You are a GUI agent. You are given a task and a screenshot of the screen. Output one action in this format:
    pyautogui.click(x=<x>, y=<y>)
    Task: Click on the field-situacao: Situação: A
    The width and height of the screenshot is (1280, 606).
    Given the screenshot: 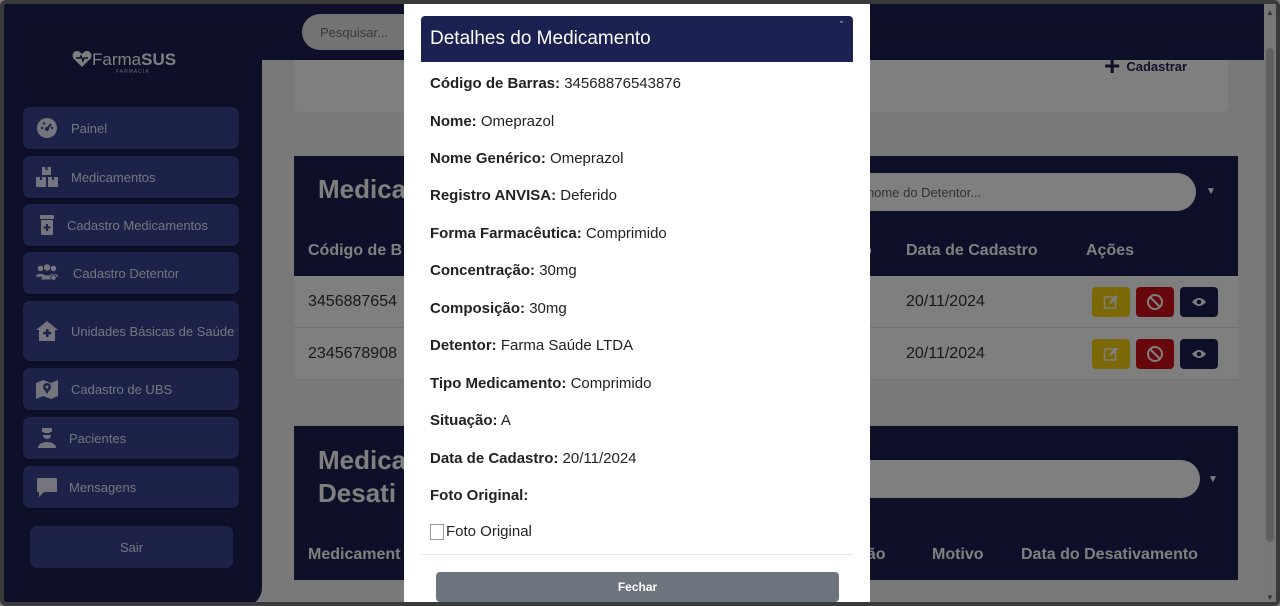 What is the action you would take?
    pyautogui.click(x=470, y=420)
    